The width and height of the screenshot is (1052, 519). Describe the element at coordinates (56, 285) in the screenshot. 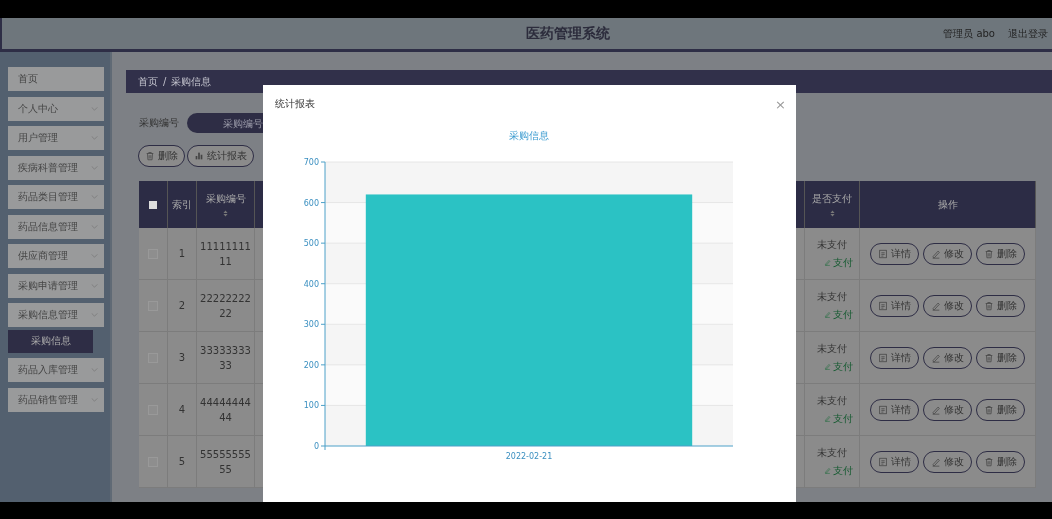

I see `sidebar-item: 采购申请管理` at that location.